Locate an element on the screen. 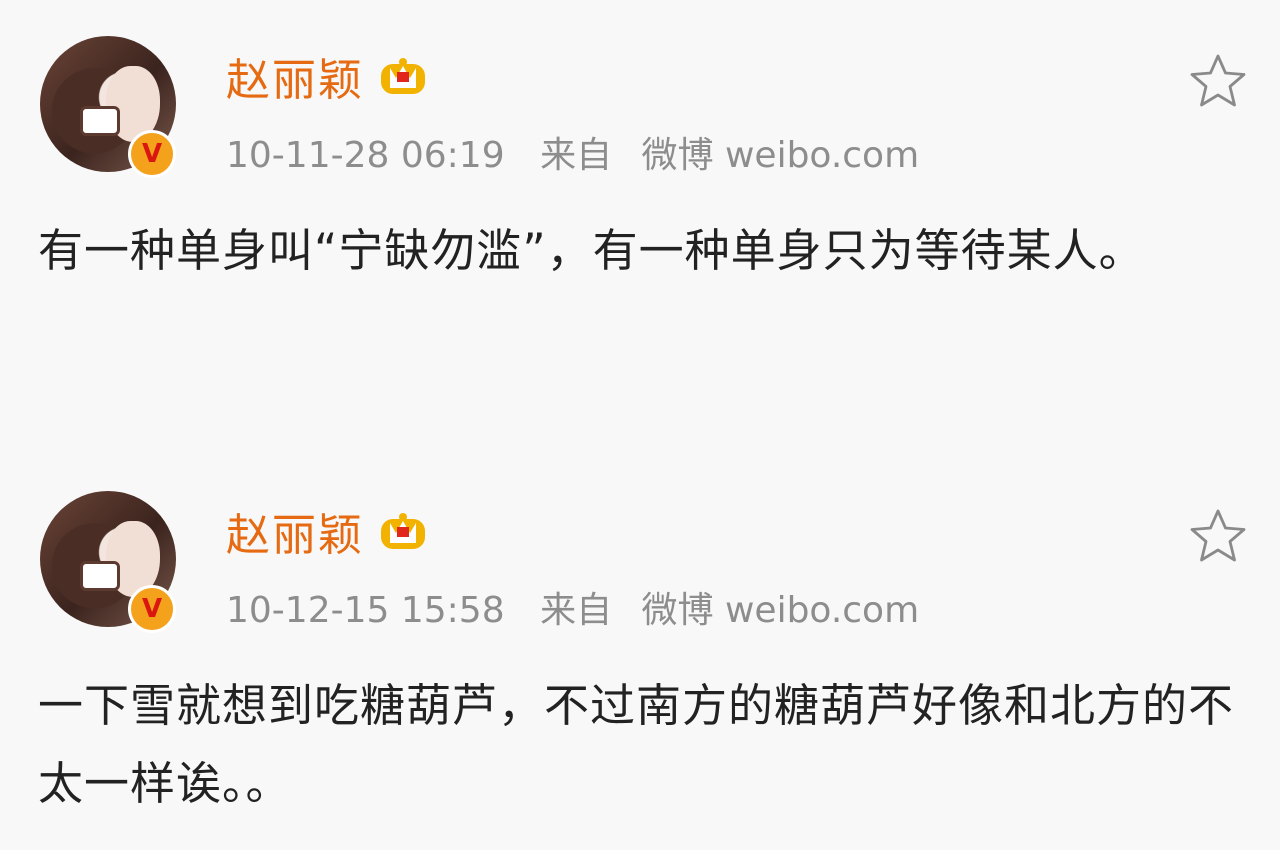 The width and height of the screenshot is (1280, 850). post-meta: 10-12-15 15:58 来自 微博 weibo.com is located at coordinates (572, 607).